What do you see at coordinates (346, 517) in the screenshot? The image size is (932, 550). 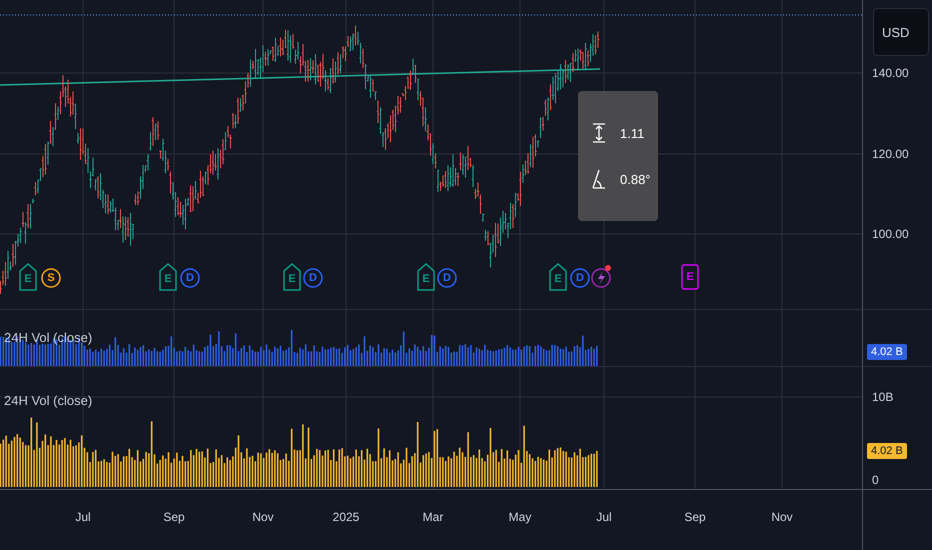 I see `date-label: 2025` at bounding box center [346, 517].